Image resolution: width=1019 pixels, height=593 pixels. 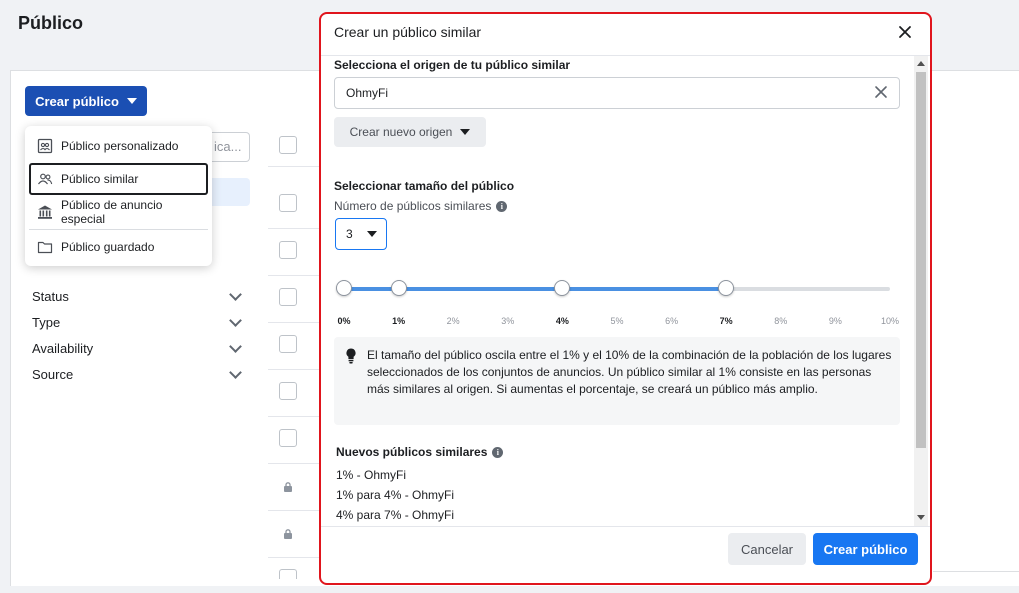 I want to click on slider-tick-label: 0%, so click(x=344, y=321).